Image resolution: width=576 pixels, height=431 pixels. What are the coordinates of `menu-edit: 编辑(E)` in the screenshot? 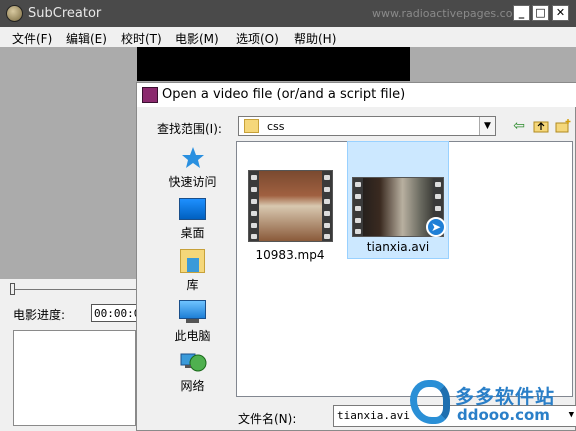 It's located at (86, 38).